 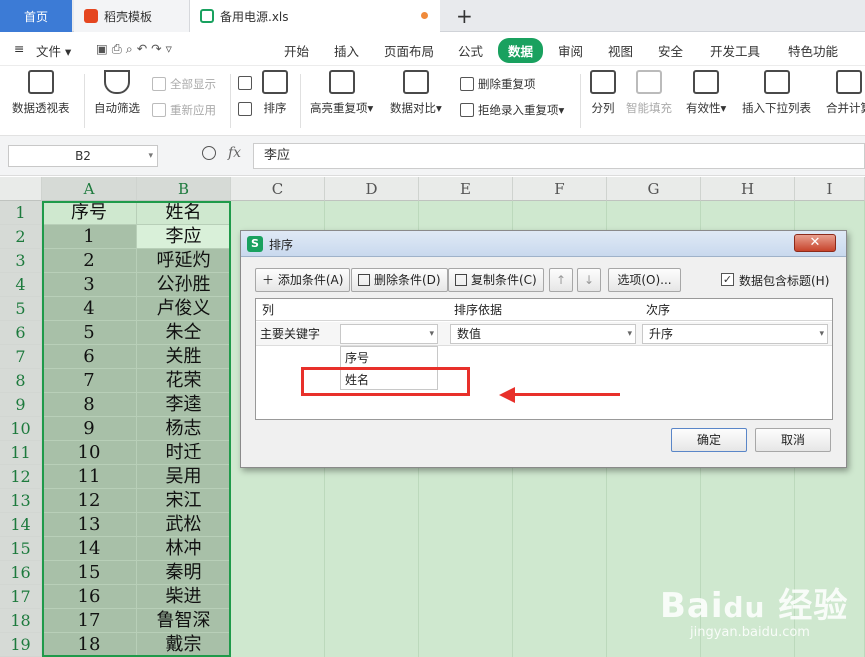 I want to click on menu-insert: 插入, so click(x=346, y=50).